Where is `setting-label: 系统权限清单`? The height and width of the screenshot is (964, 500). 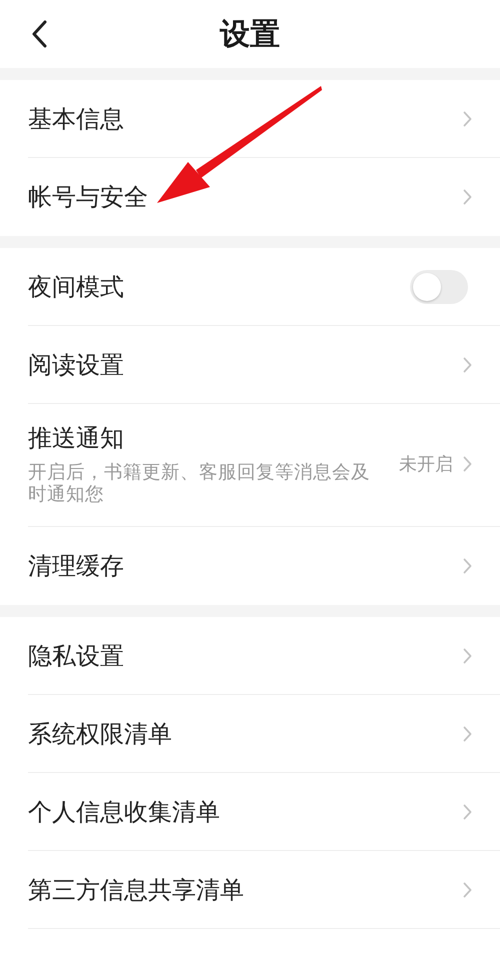
setting-label: 系统权限清单 is located at coordinates (100, 734).